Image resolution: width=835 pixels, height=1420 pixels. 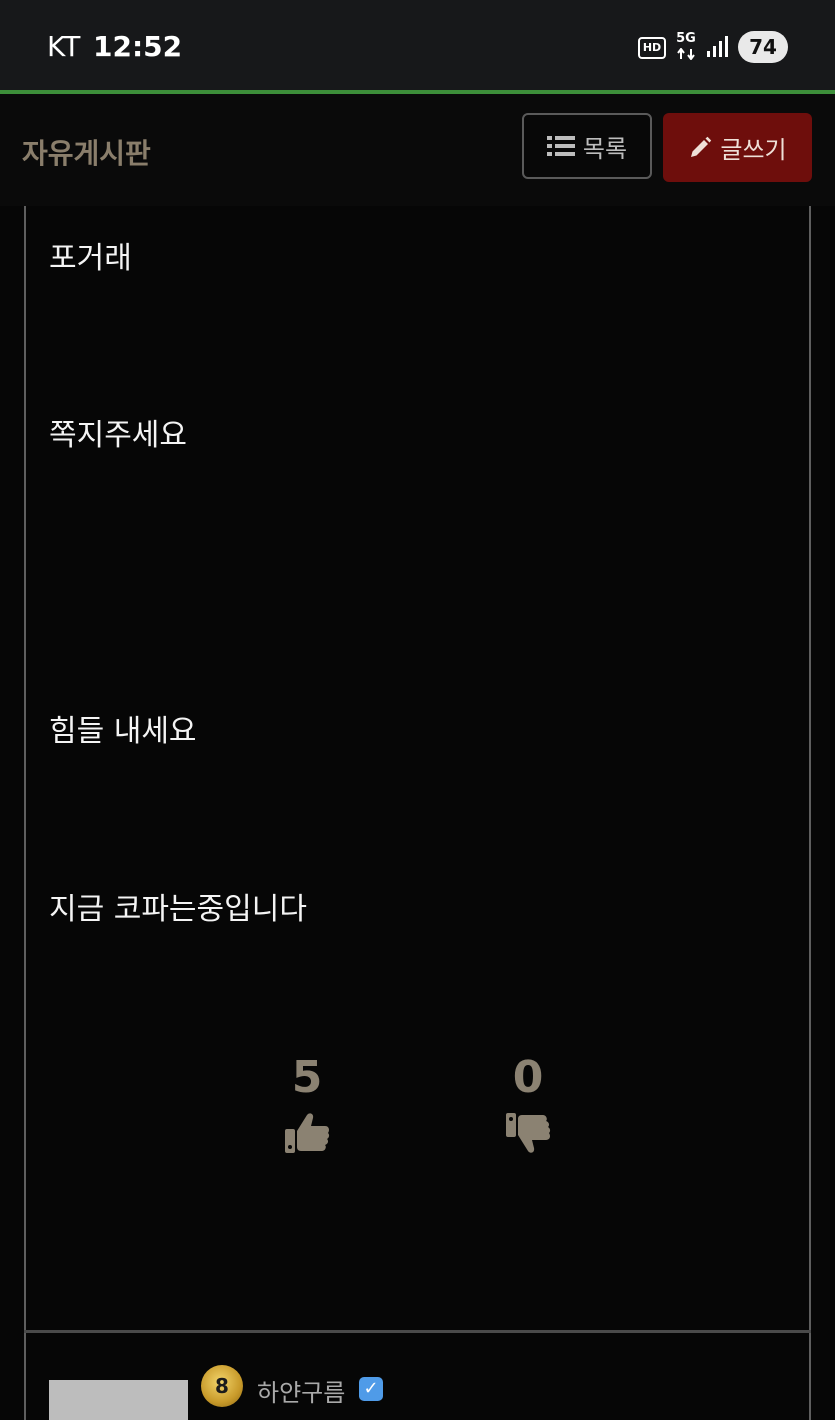 I want to click on pencil-icon, so click(x=701, y=146).